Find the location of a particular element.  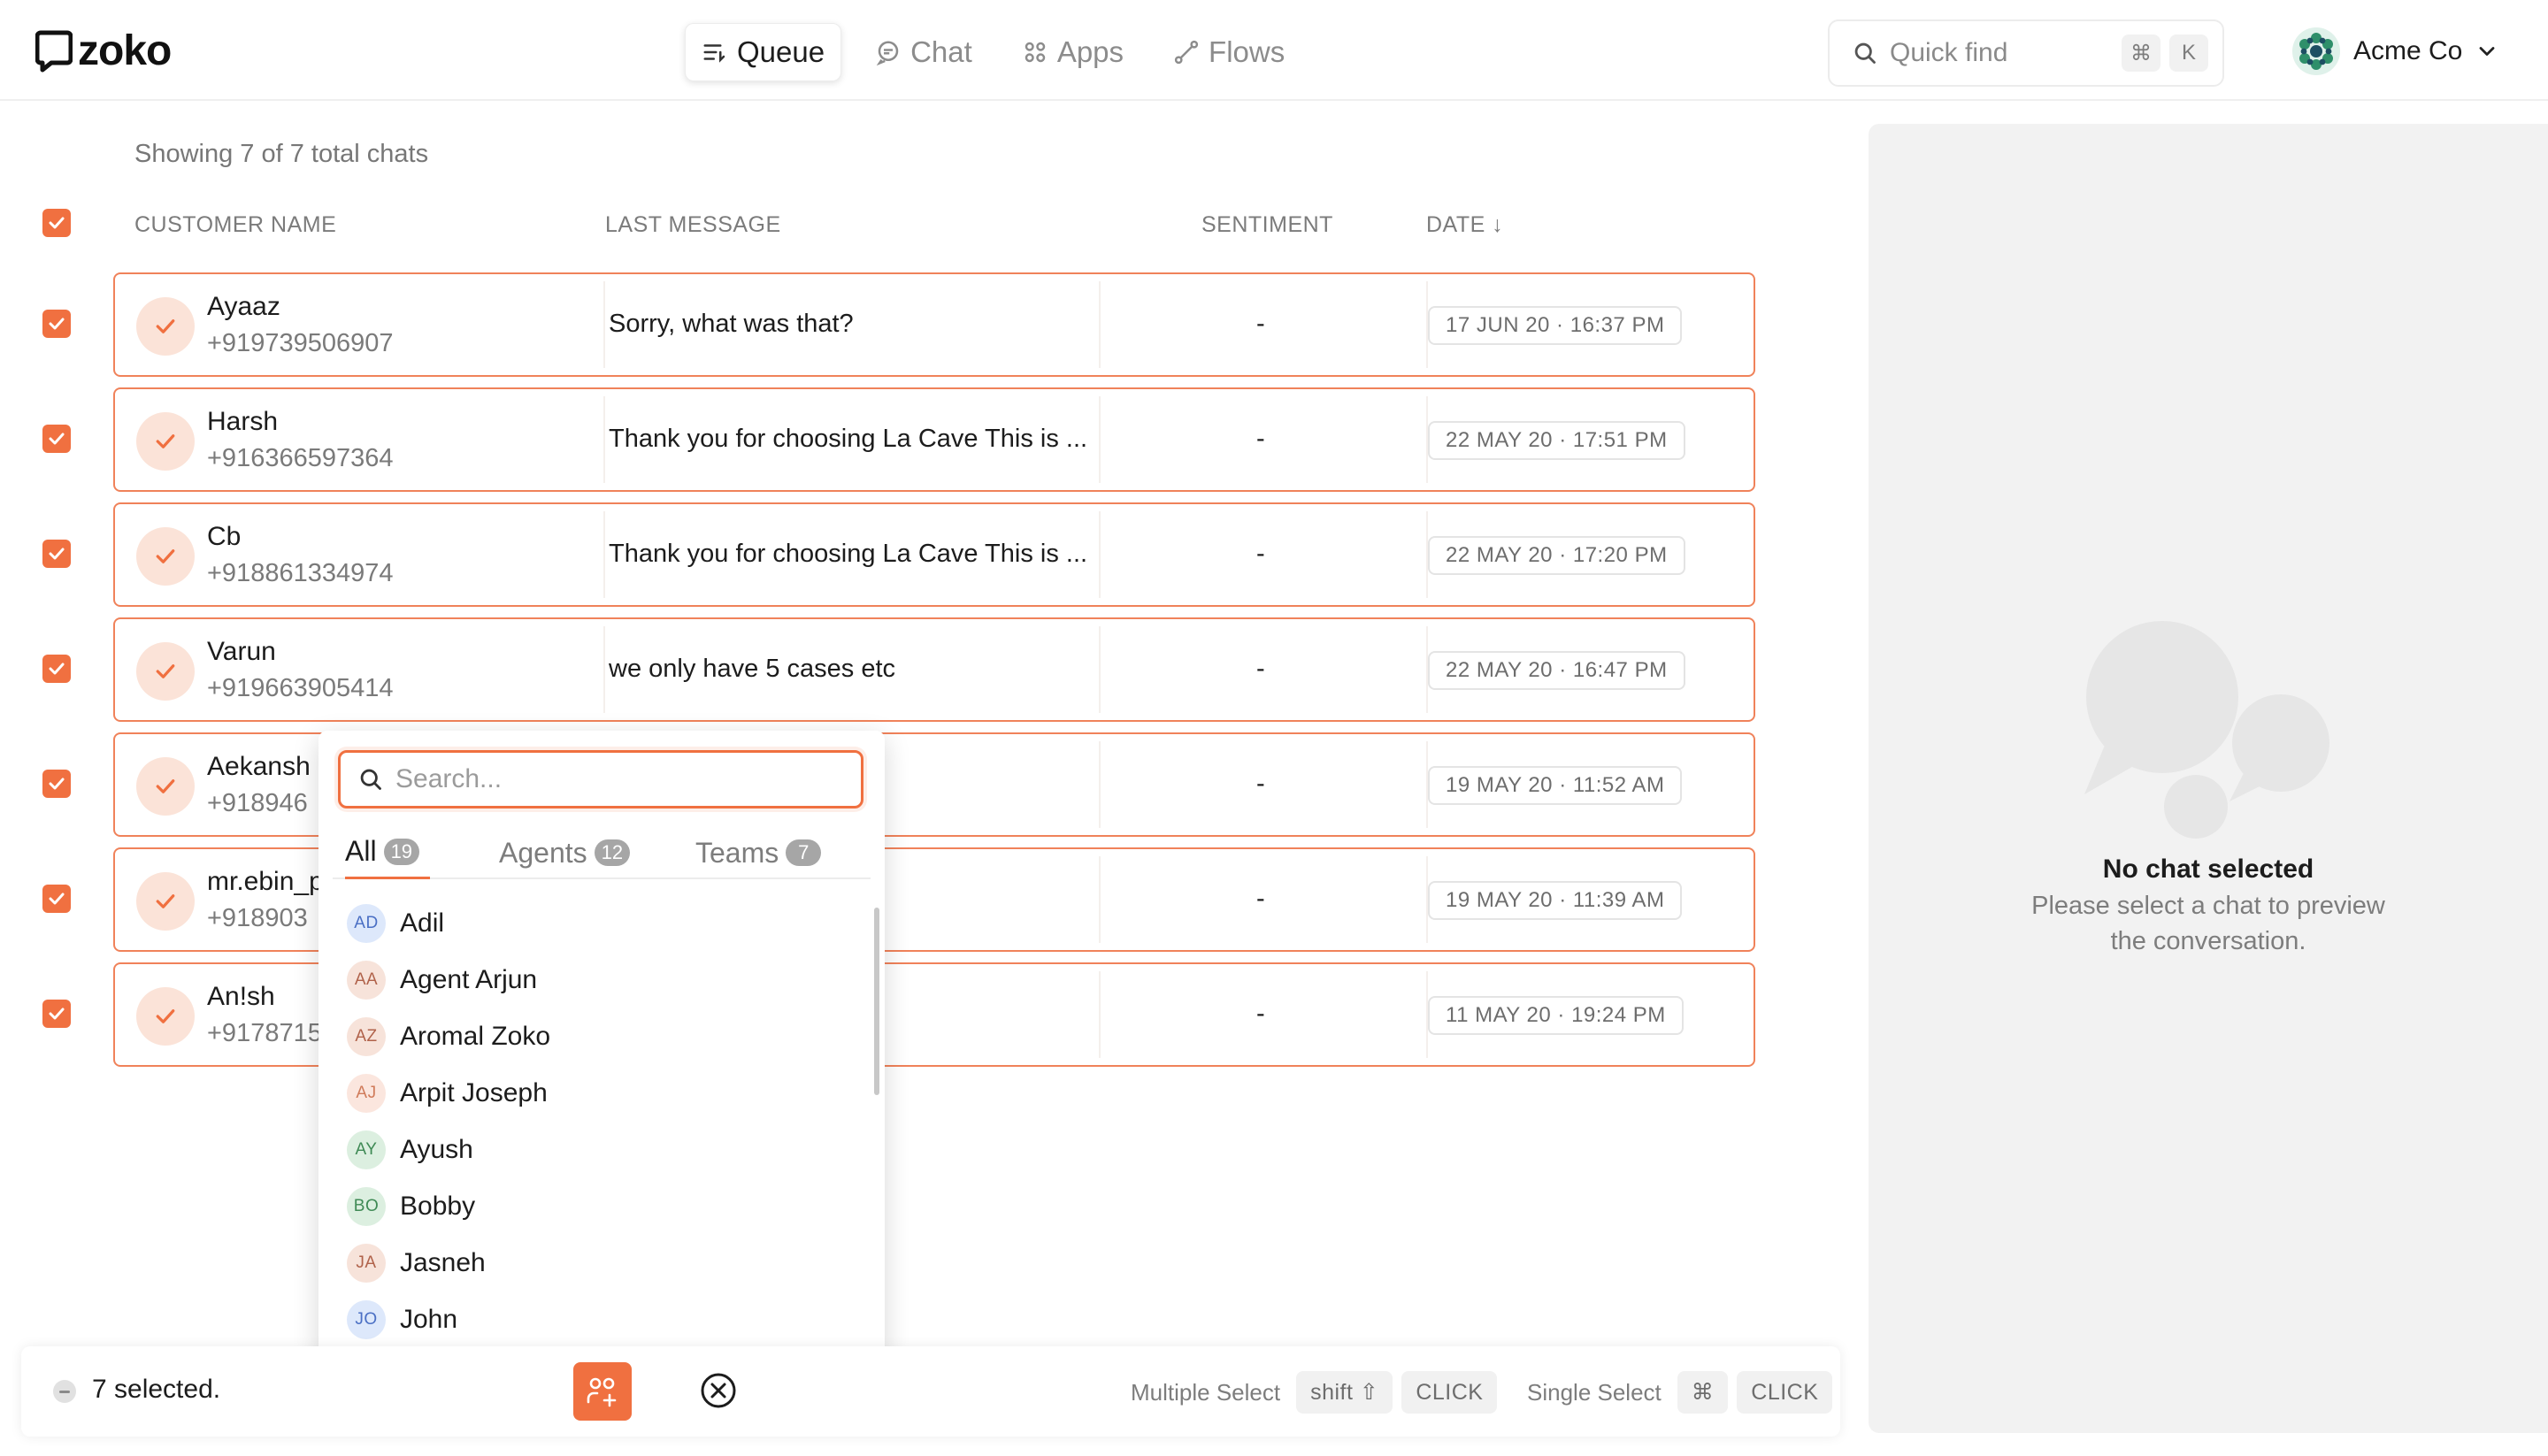

brand-logo: zoko is located at coordinates (103, 51).